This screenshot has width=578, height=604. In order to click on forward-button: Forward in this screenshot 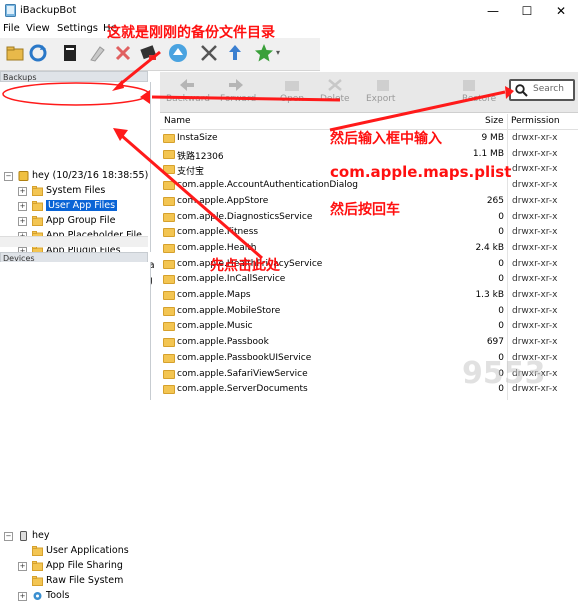, I will do `click(238, 99)`.